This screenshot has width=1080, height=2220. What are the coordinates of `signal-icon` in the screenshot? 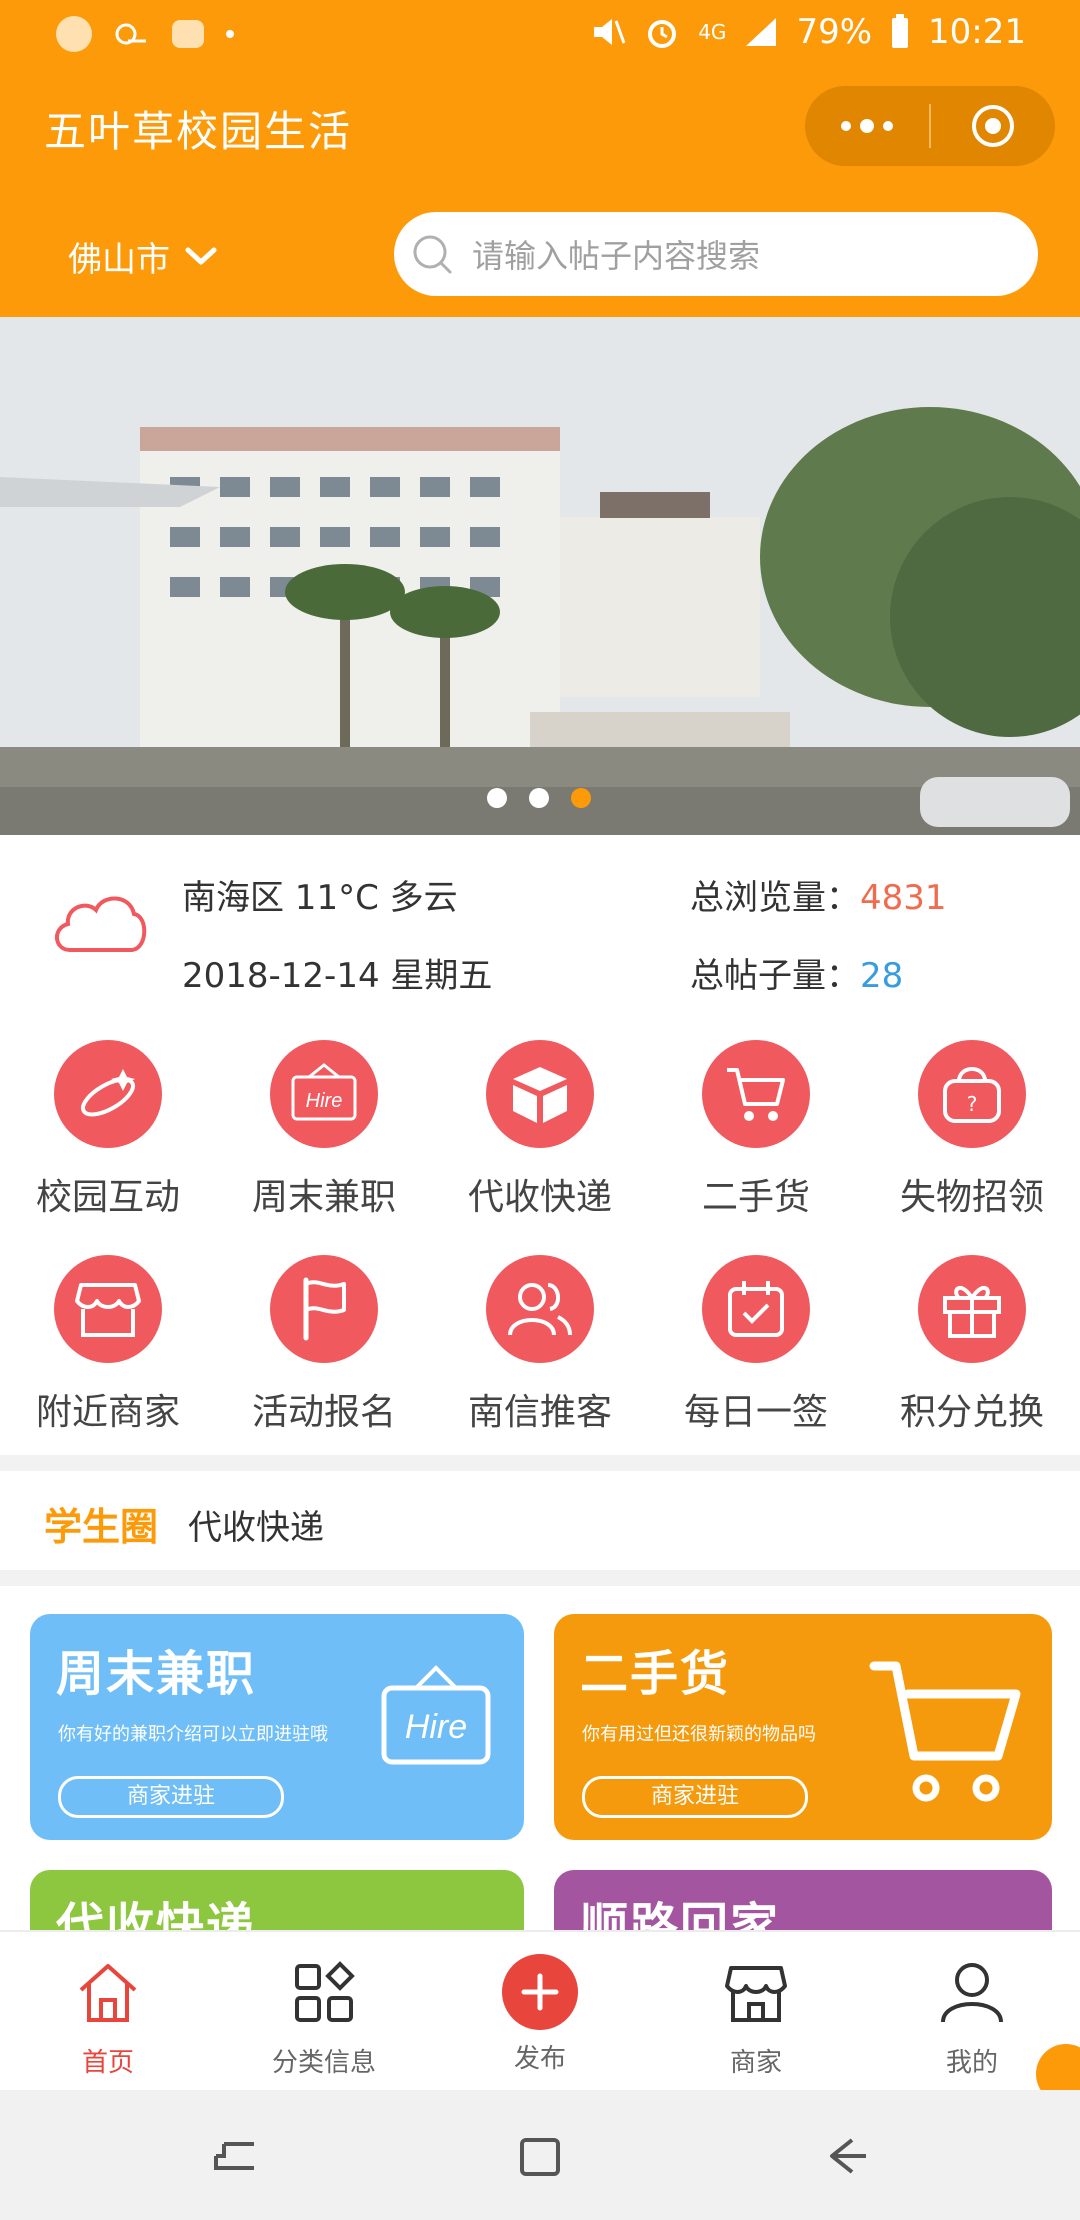 It's located at (761, 32).